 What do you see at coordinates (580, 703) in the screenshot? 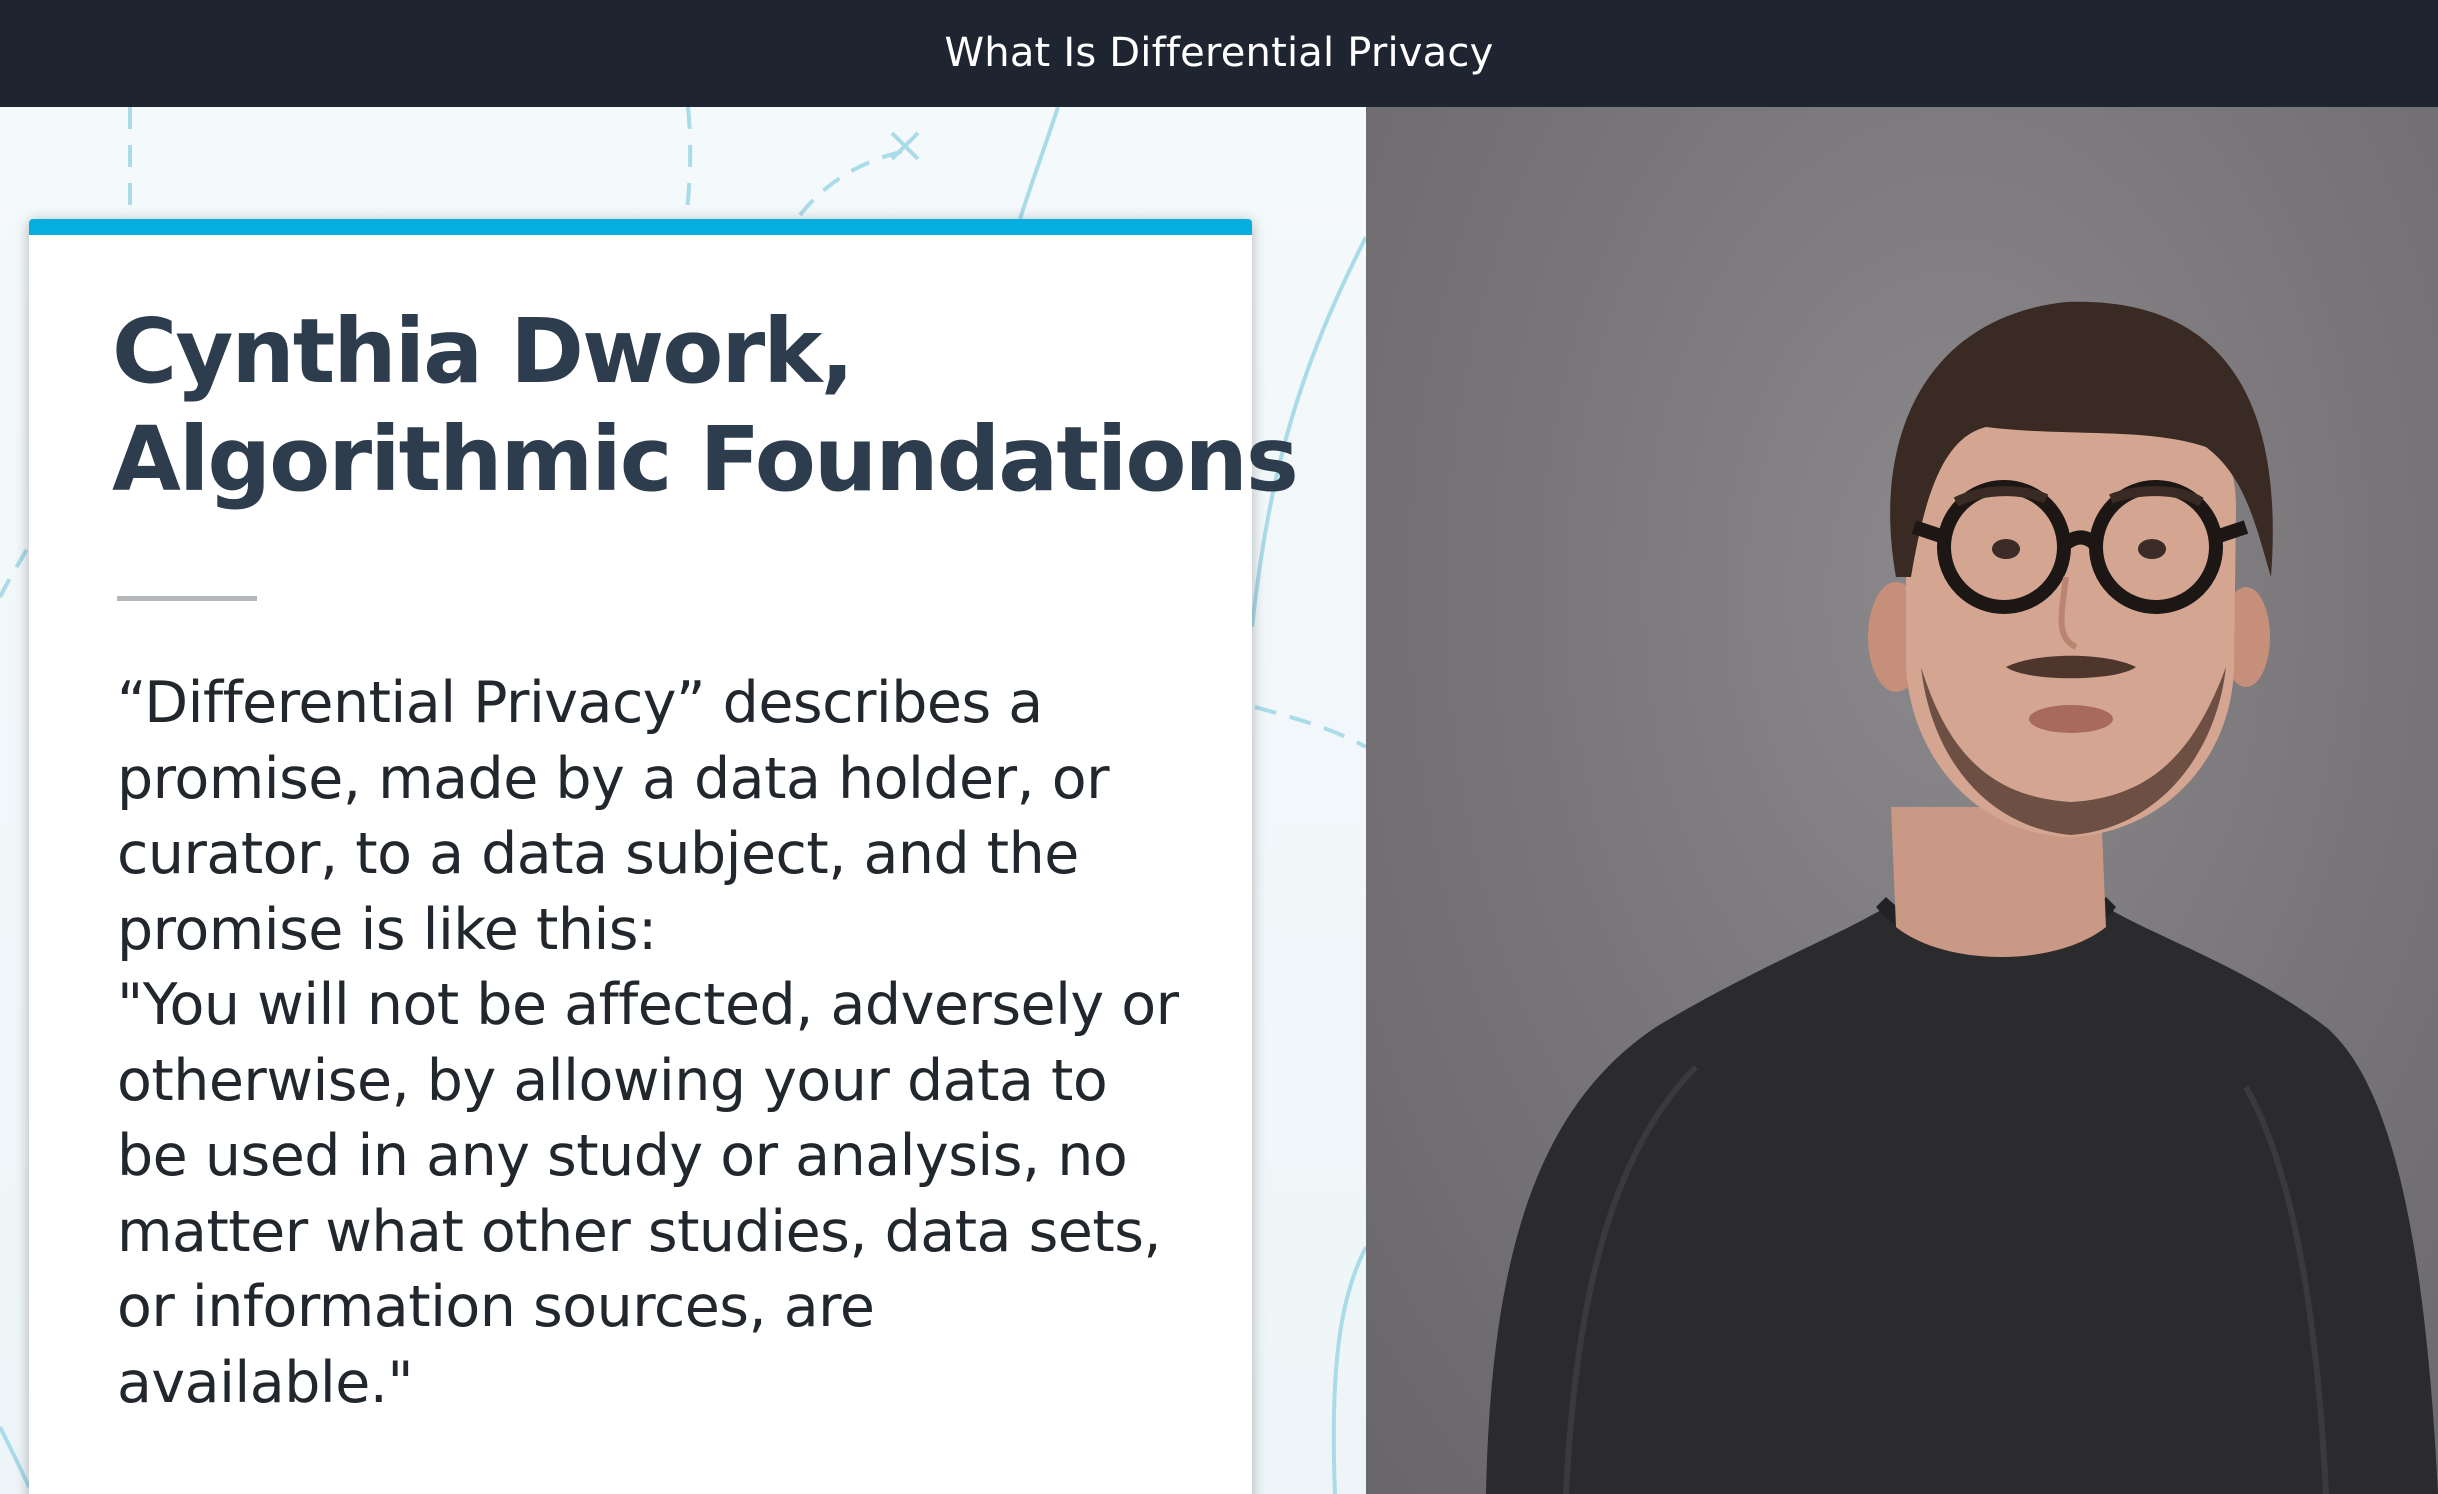
I see `quote-line: “Differential Privacy” describes a` at bounding box center [580, 703].